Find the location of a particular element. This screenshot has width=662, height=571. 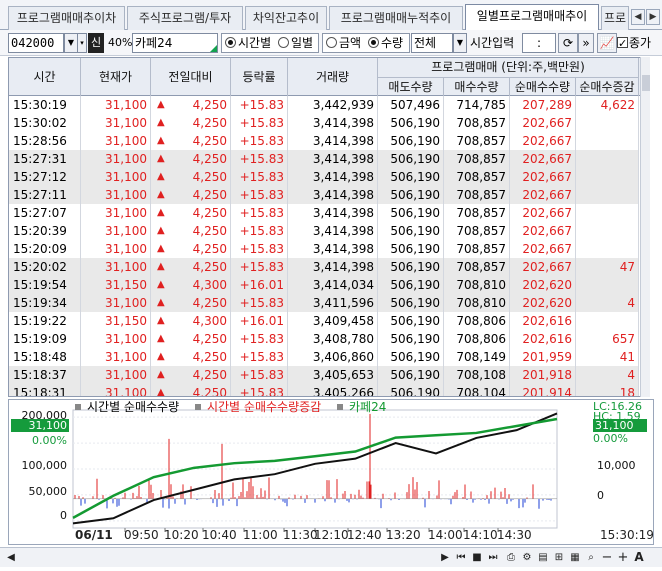

cell-change-value: 4,250 is located at coordinates (209, 177).